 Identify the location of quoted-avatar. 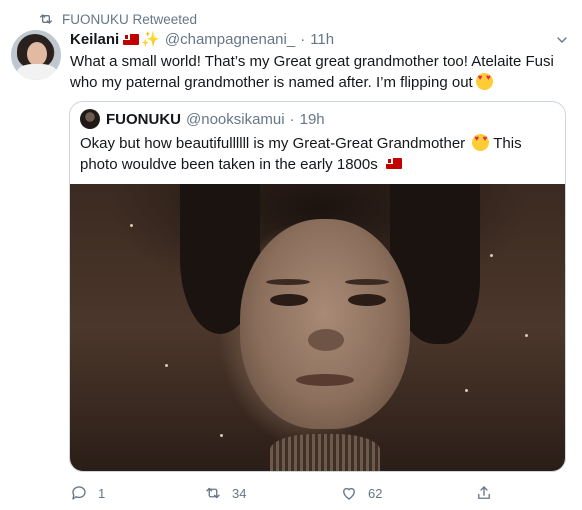
(90, 119).